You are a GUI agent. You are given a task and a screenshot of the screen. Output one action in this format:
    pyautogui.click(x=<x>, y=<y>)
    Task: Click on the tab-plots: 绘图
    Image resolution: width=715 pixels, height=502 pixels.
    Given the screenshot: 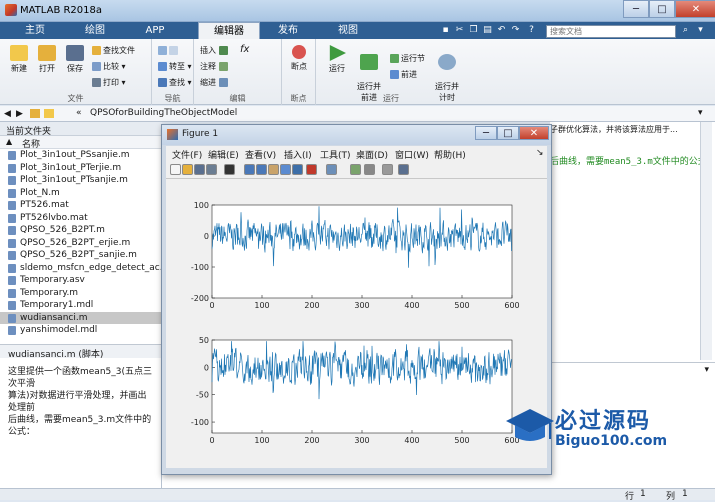 What is the action you would take?
    pyautogui.click(x=95, y=30)
    